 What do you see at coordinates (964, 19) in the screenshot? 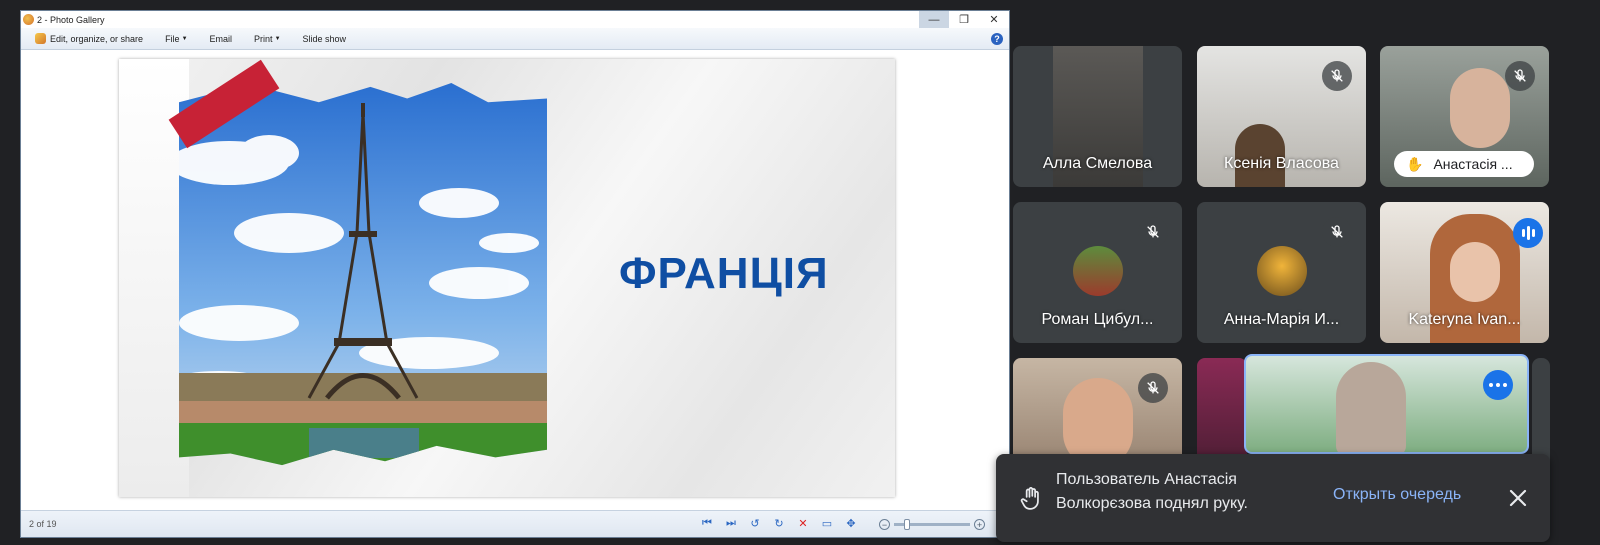
I see `restore-button: ❐` at bounding box center [964, 19].